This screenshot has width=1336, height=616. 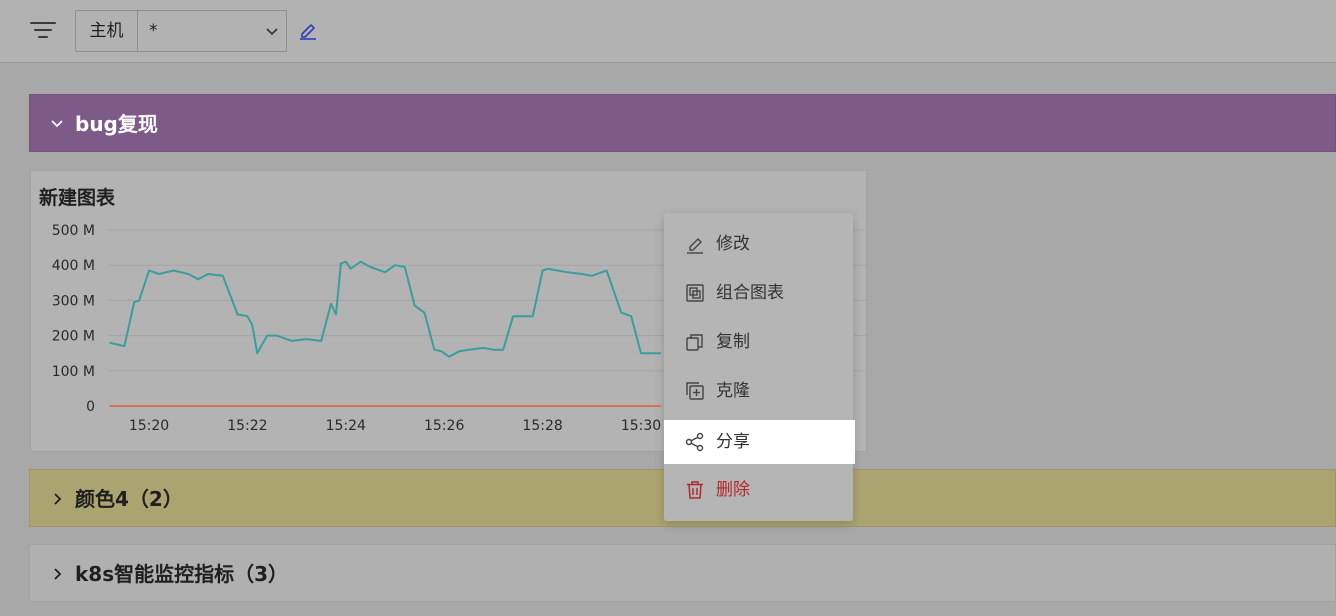 What do you see at coordinates (733, 442) in the screenshot?
I see `menu-item-label: 分享` at bounding box center [733, 442].